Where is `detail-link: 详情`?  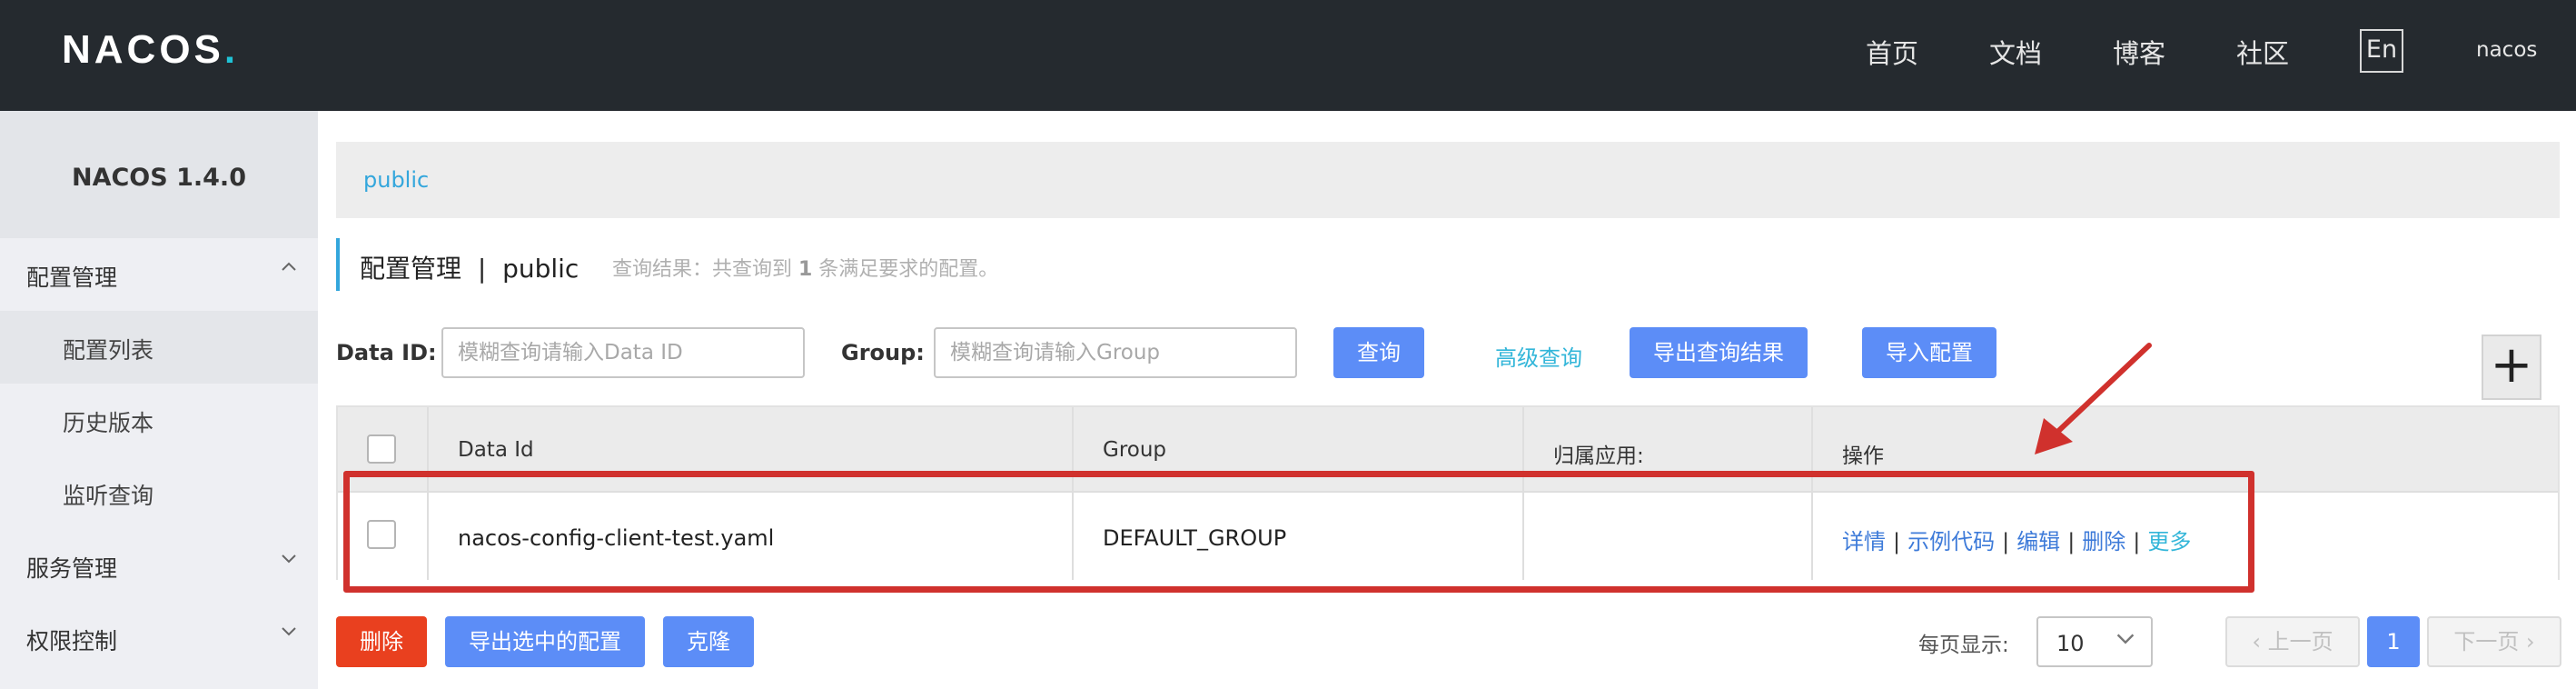
detail-link: 详情 is located at coordinates (1864, 541).